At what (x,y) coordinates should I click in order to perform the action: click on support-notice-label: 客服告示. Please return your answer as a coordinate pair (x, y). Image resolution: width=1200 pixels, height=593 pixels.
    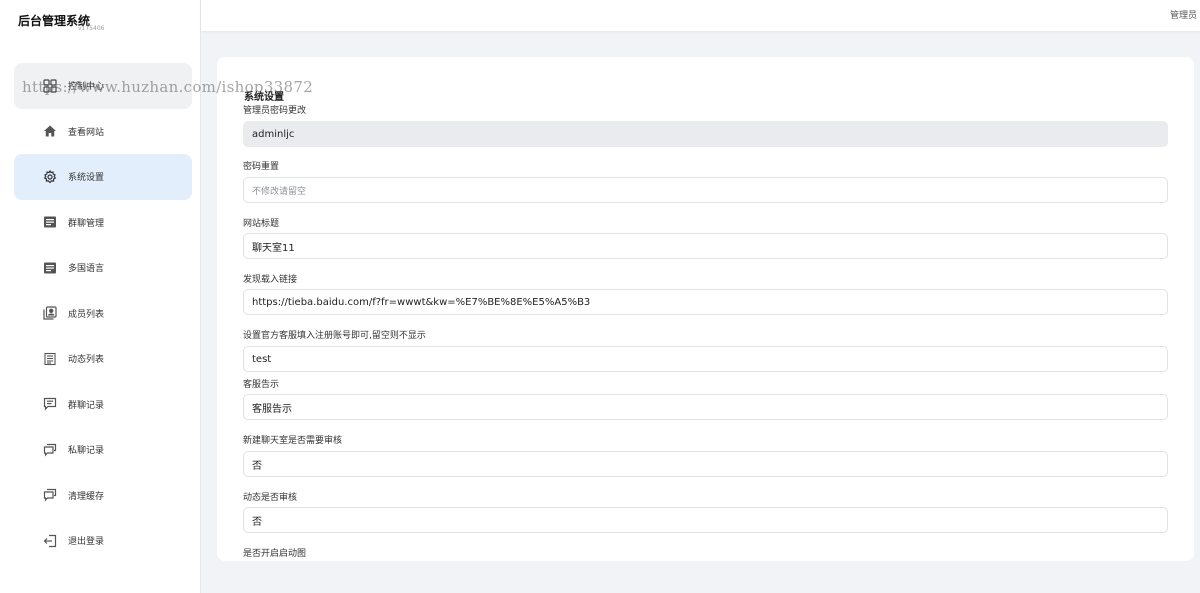
    Looking at the image, I should click on (261, 385).